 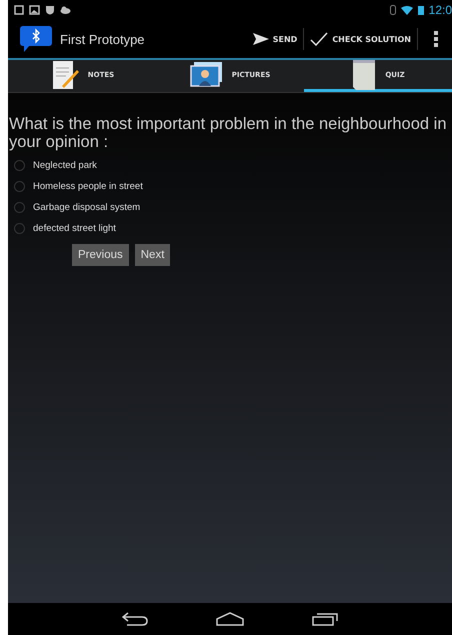 I want to click on notification-icon, so click(x=19, y=10).